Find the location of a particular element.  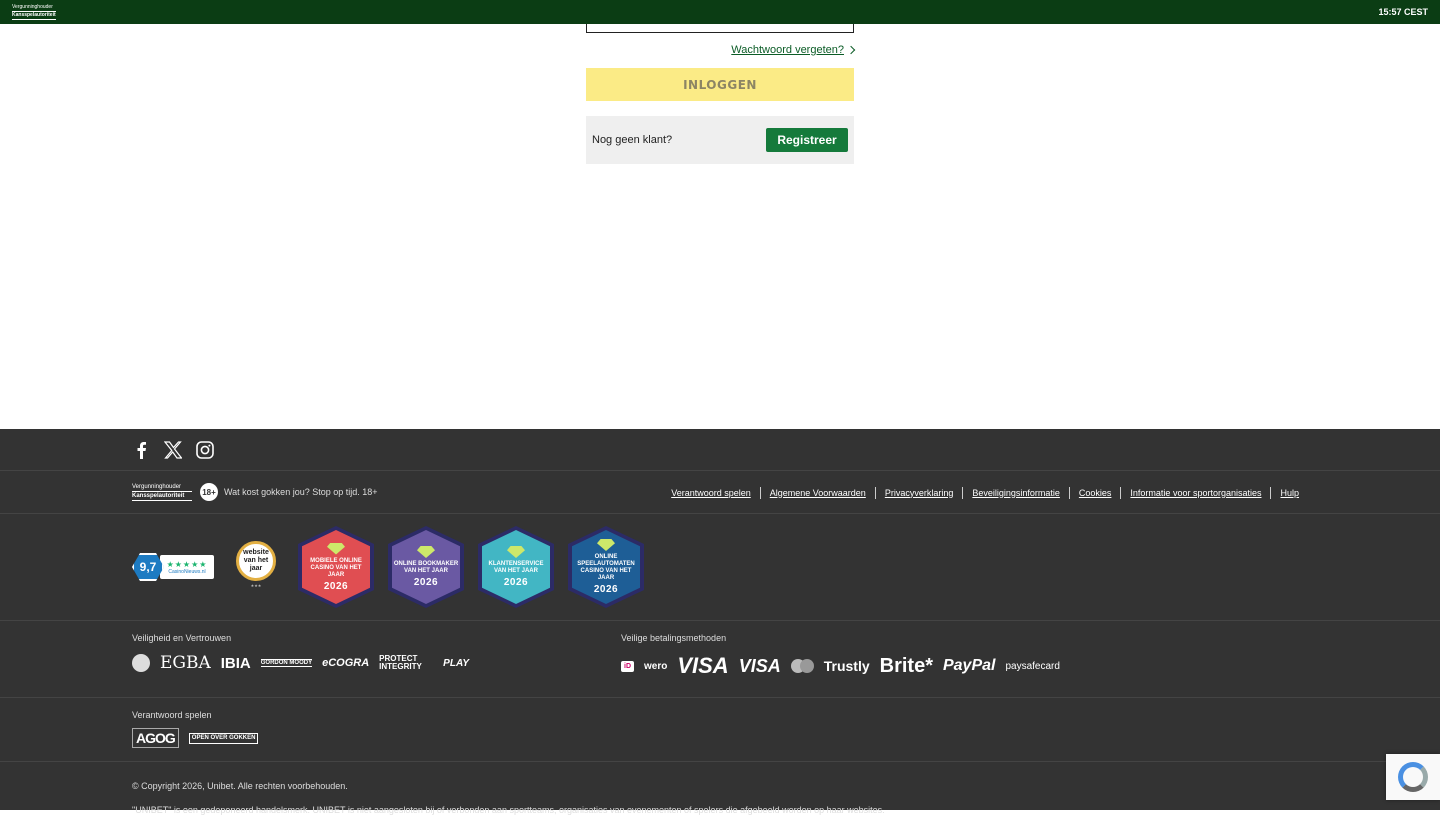

award-badge-klantenservice: KLANTENSERVICE VAN HET JAAR 2026 is located at coordinates (516, 567).